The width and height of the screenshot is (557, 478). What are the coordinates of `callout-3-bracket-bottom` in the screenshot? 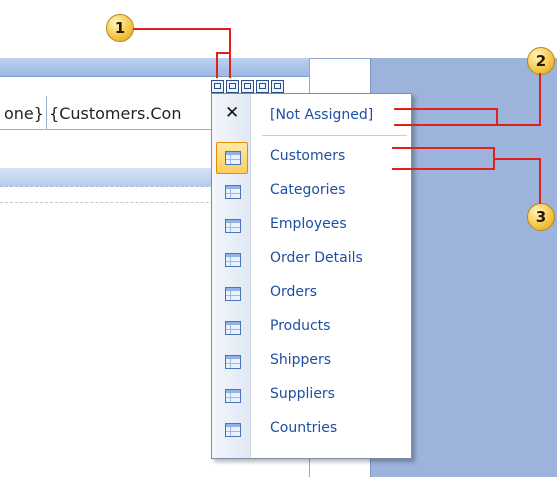 It's located at (443, 169).